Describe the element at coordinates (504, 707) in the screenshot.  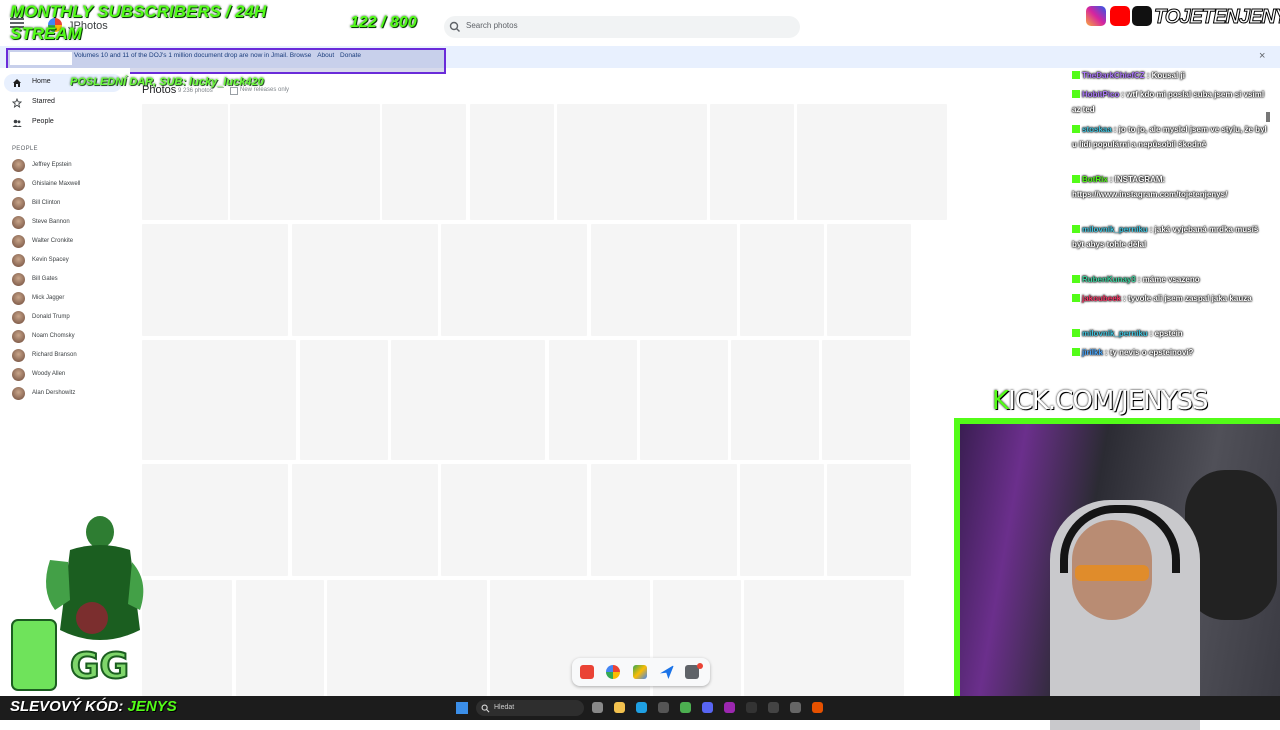
I see `taskbar-search-input: Hledat` at that location.